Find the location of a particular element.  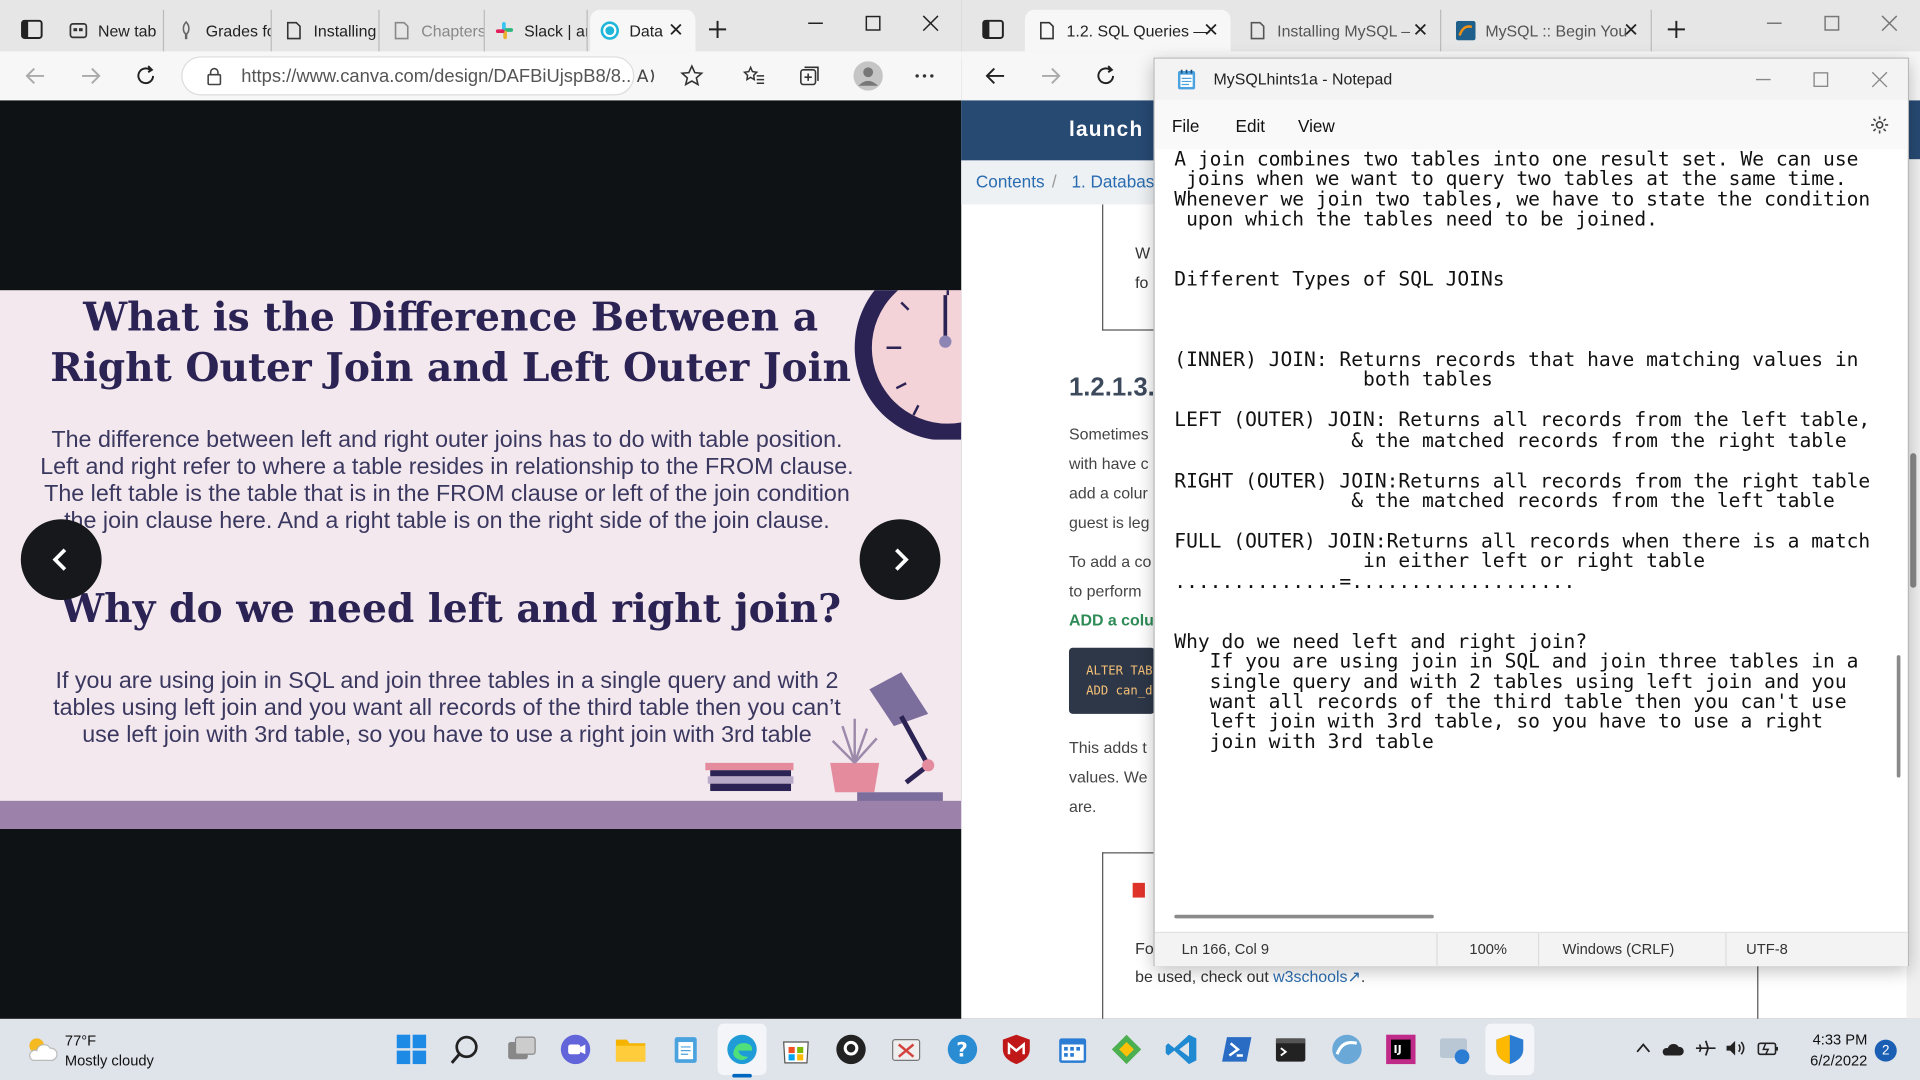

file-explorer-icon is located at coordinates (630, 1049).